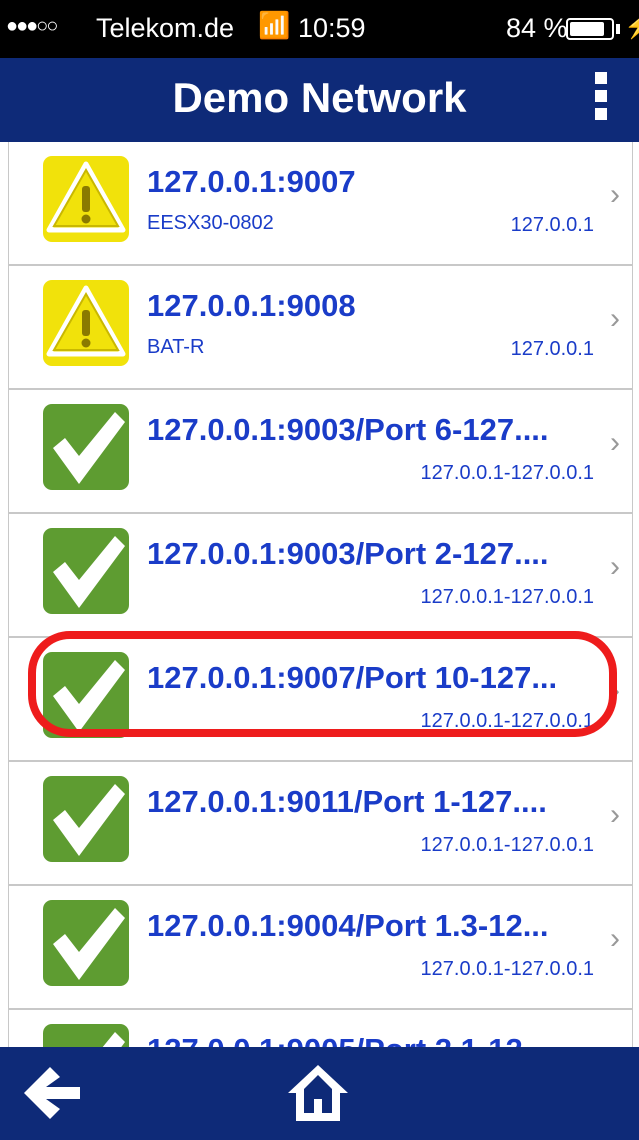  Describe the element at coordinates (320, 204) in the screenshot. I see `device-row: 127.0.0.1:9007 EESX30-0802 127.0.0.1 ›` at that location.